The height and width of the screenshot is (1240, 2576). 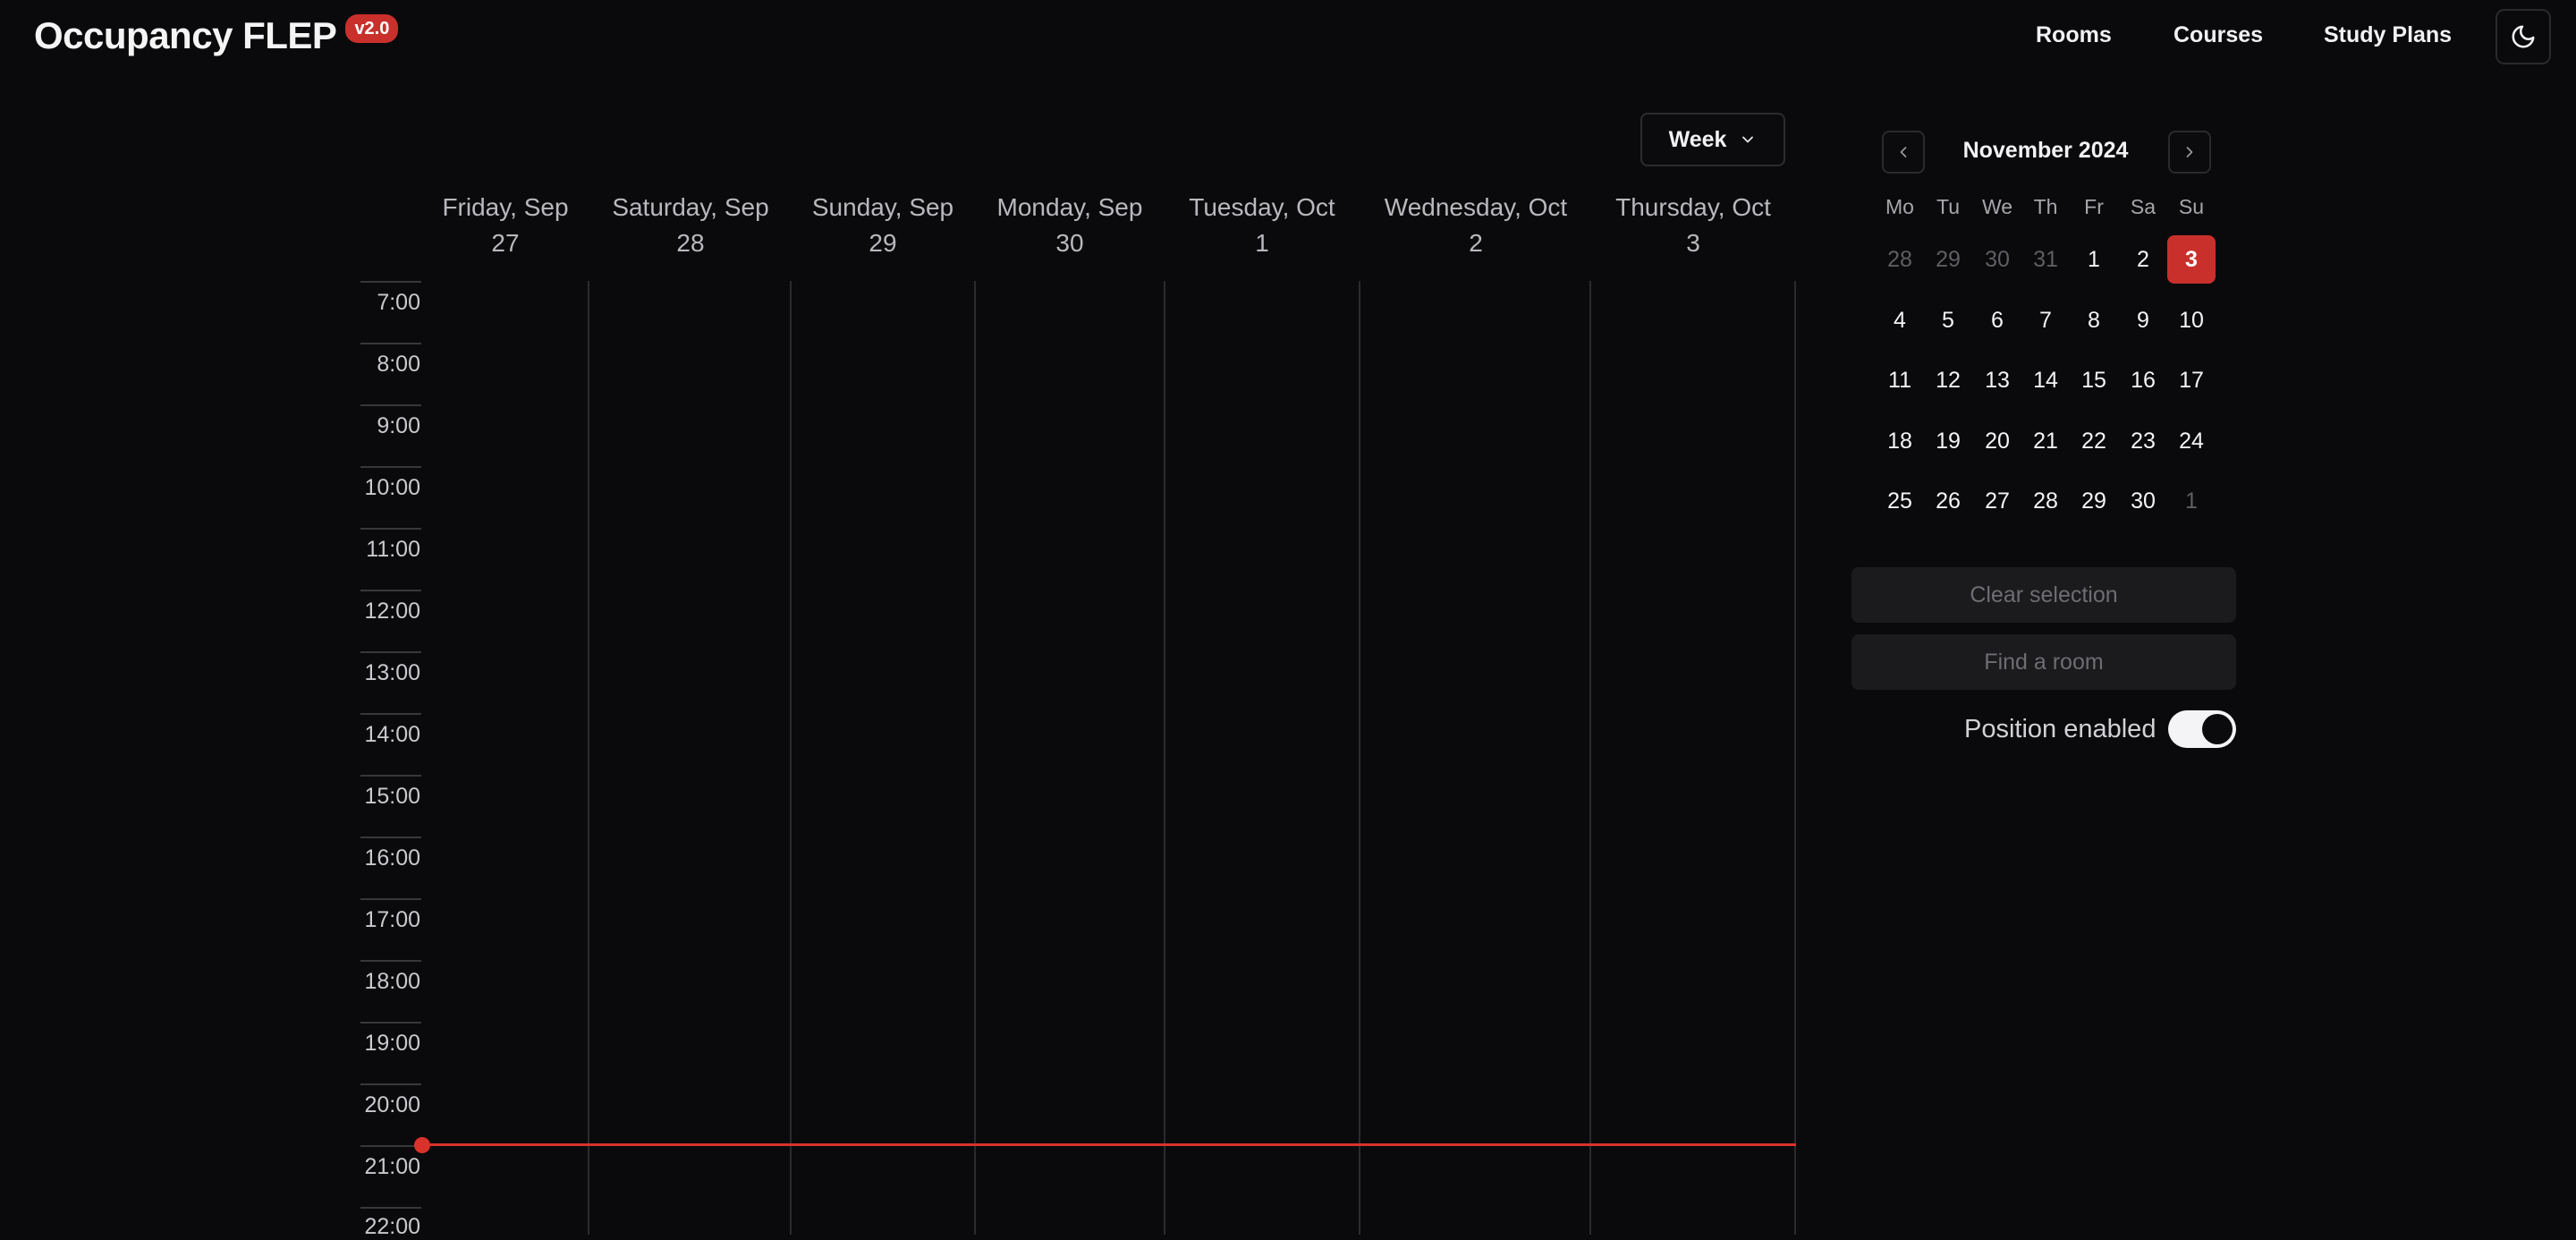 What do you see at coordinates (1997, 501) in the screenshot?
I see `calendar-day: 27` at bounding box center [1997, 501].